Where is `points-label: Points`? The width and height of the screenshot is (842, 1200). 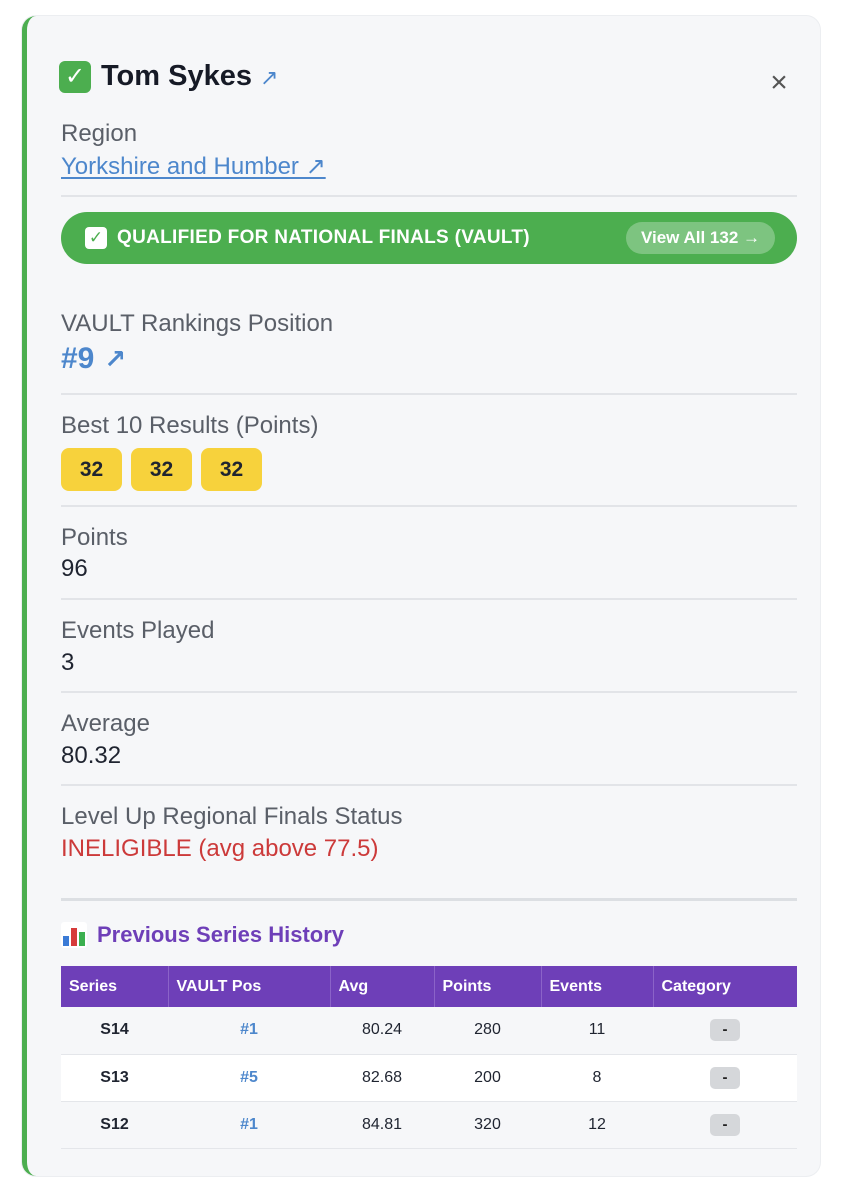 points-label: Points is located at coordinates (94, 537).